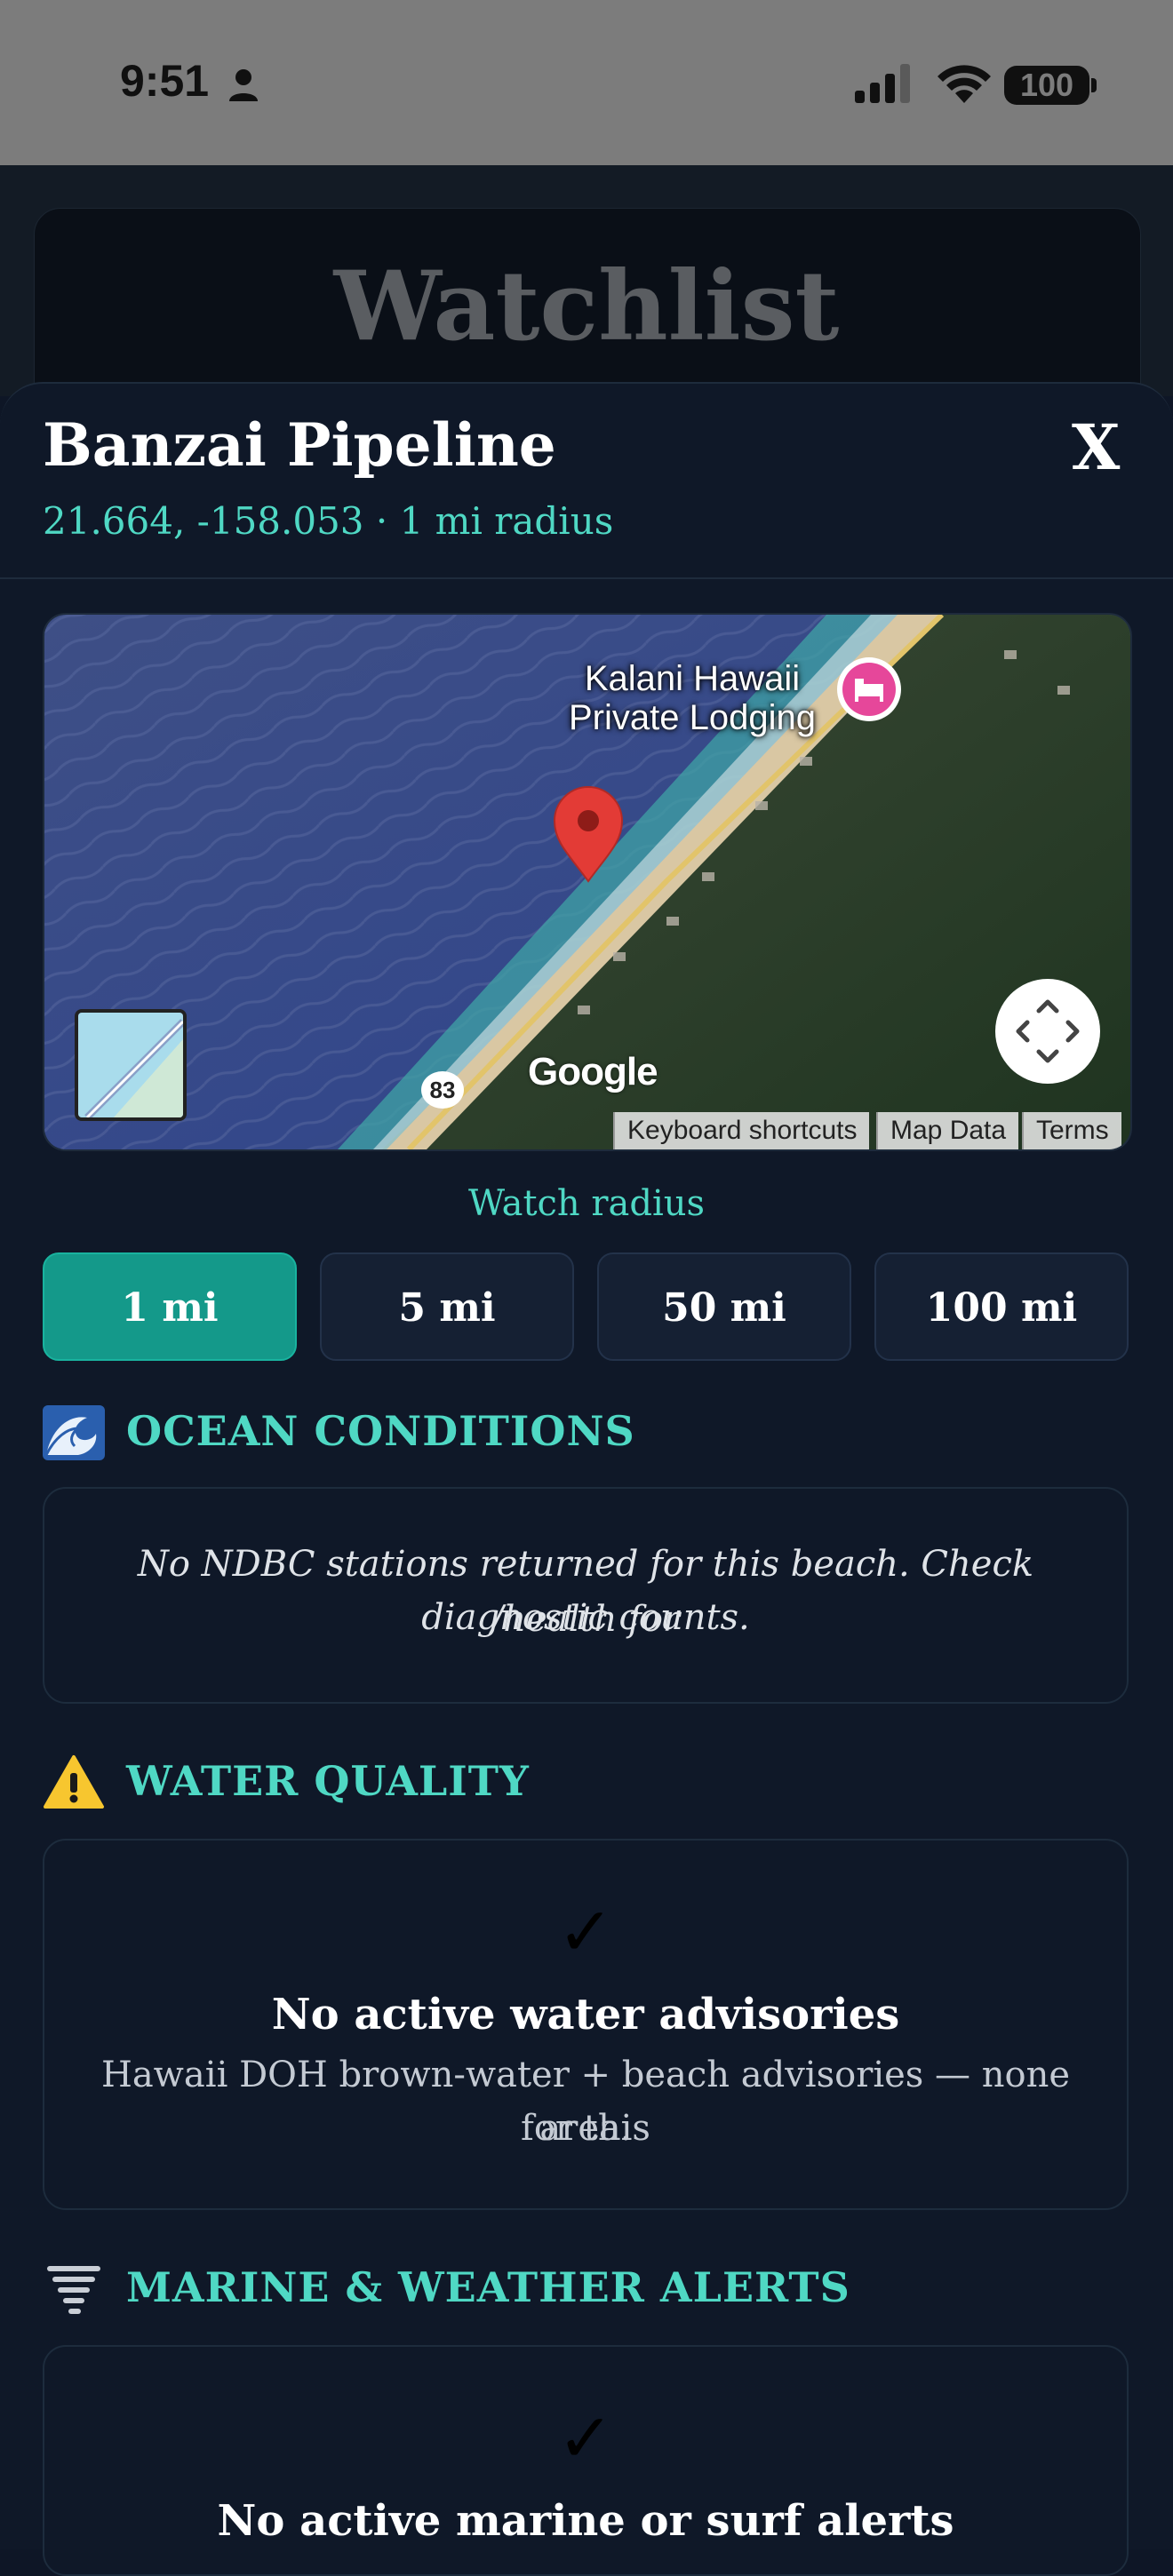  I want to click on recenter-button, so click(1047, 1031).